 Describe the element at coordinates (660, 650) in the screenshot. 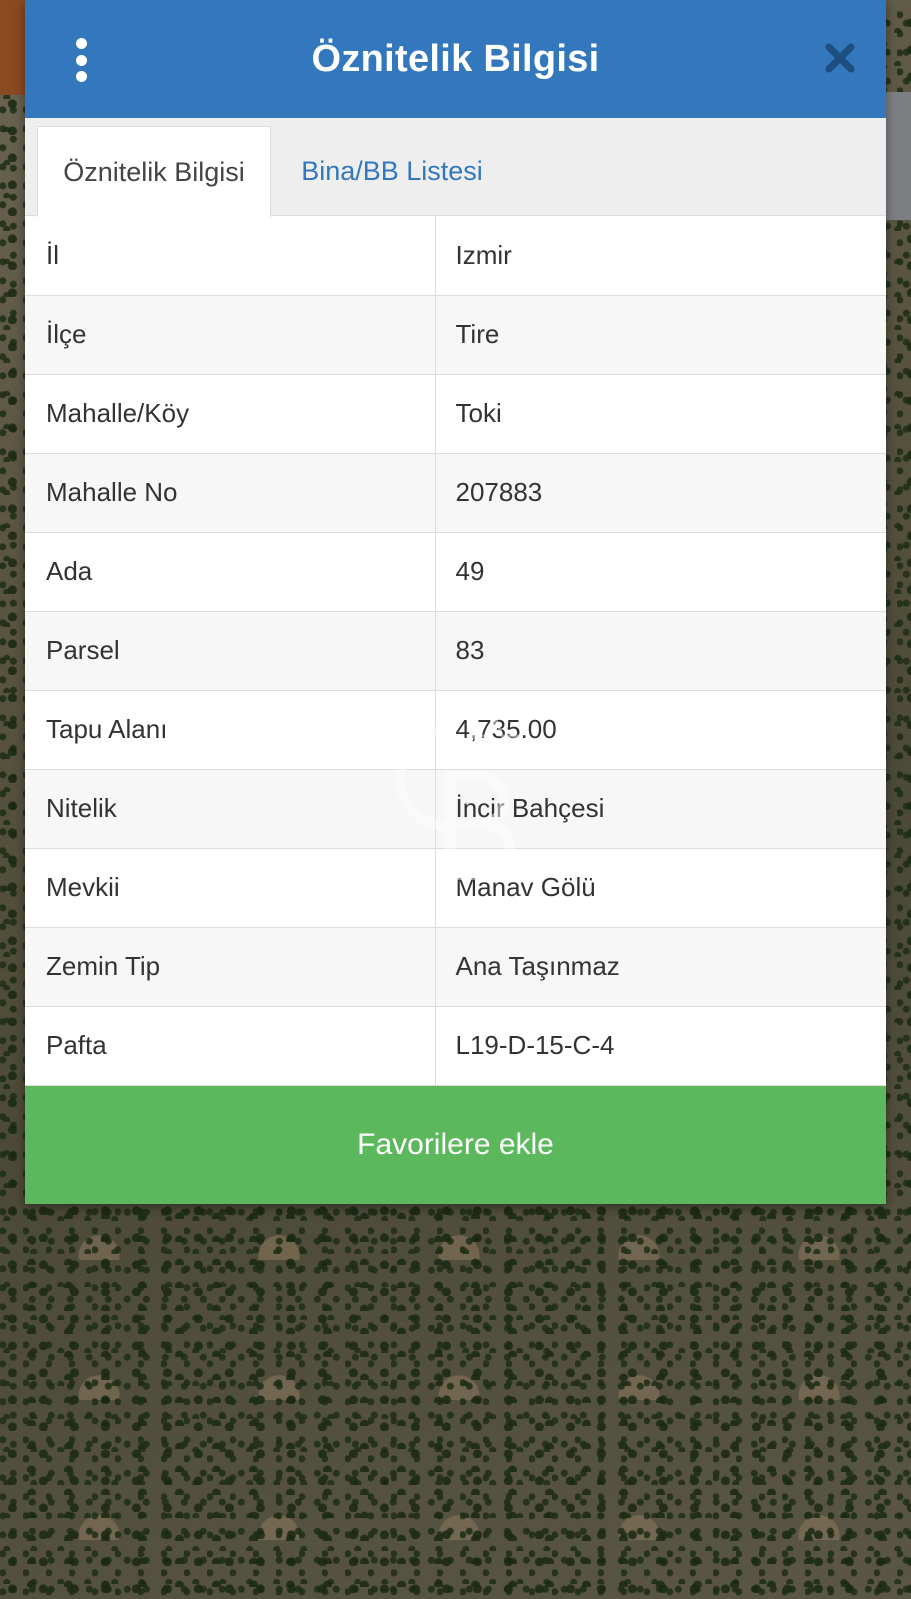

I see `attribute-value: 83` at that location.